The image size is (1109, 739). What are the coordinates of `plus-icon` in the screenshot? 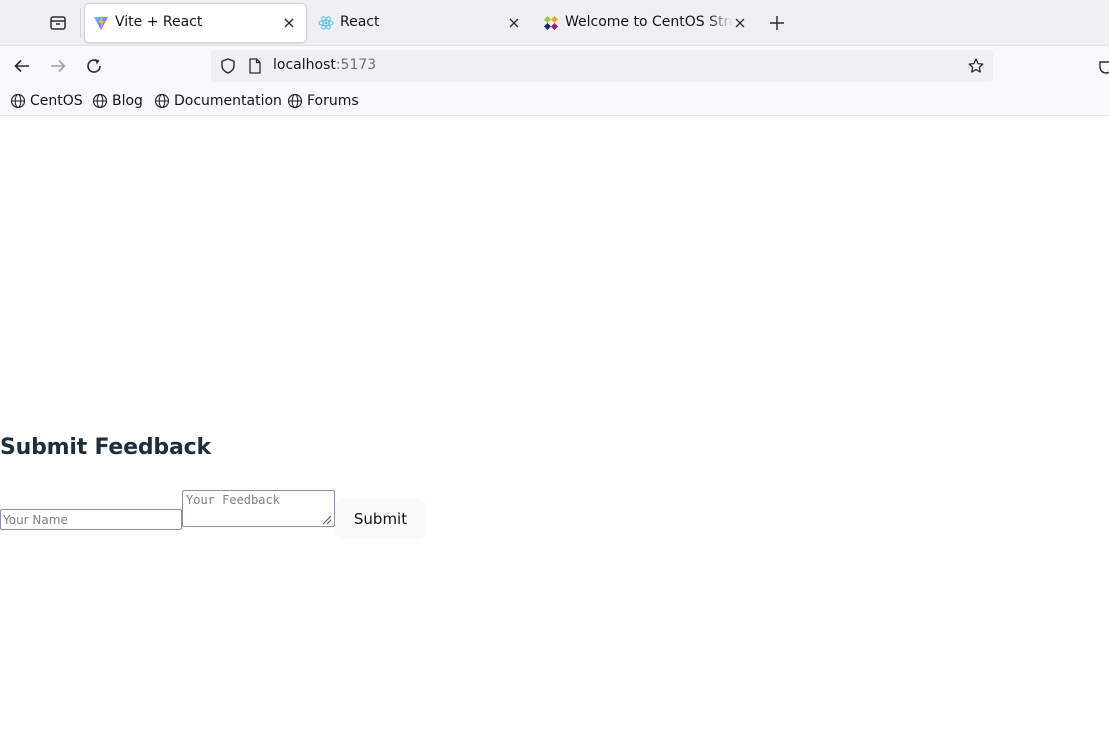 It's located at (777, 23).